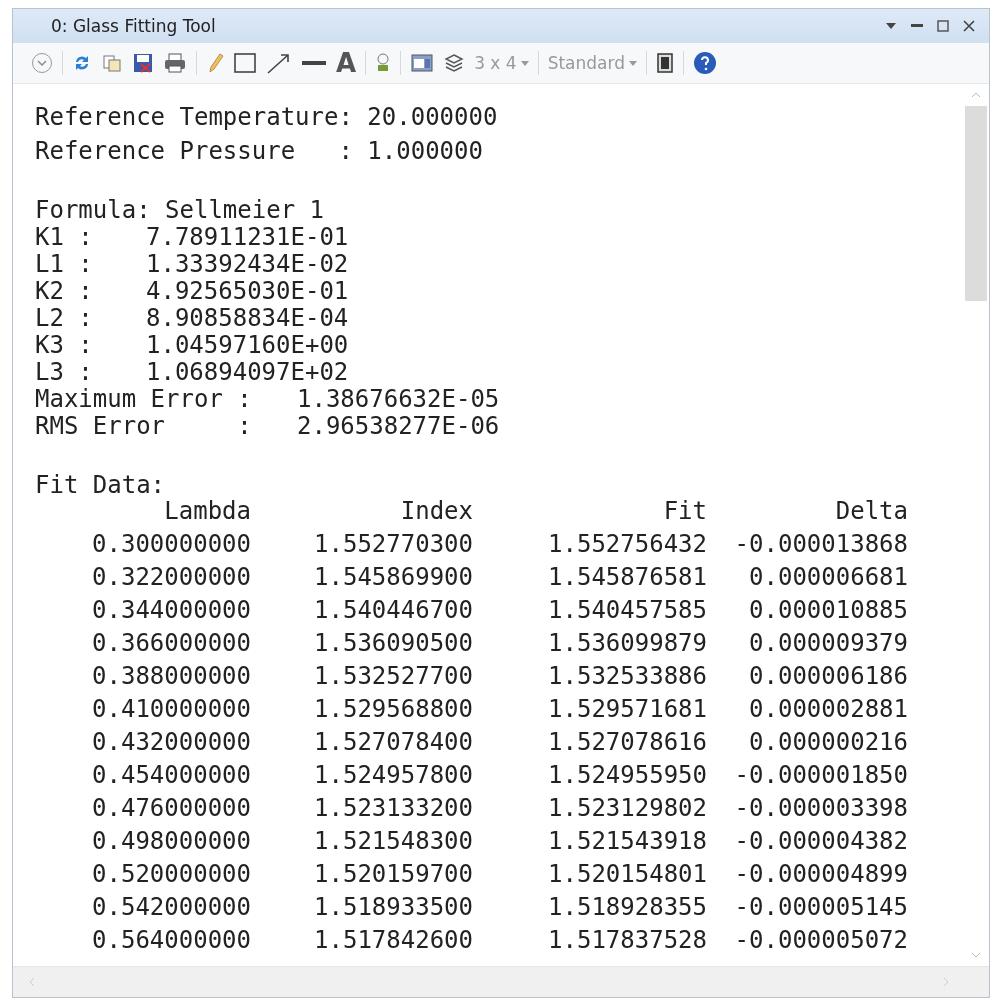 The width and height of the screenshot is (992, 1005). What do you see at coordinates (820, 544) in the screenshot?
I see `table-cell-text: -0.000013868` at bounding box center [820, 544].